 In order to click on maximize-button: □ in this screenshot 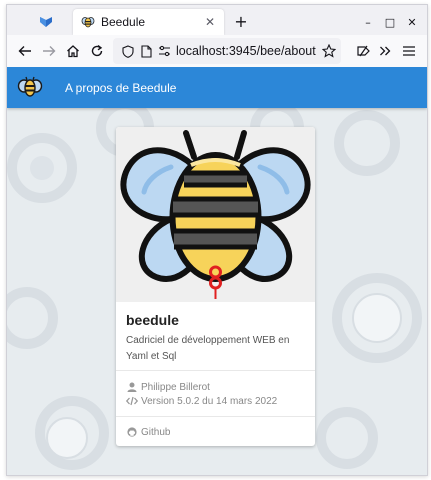, I will do `click(390, 22)`.